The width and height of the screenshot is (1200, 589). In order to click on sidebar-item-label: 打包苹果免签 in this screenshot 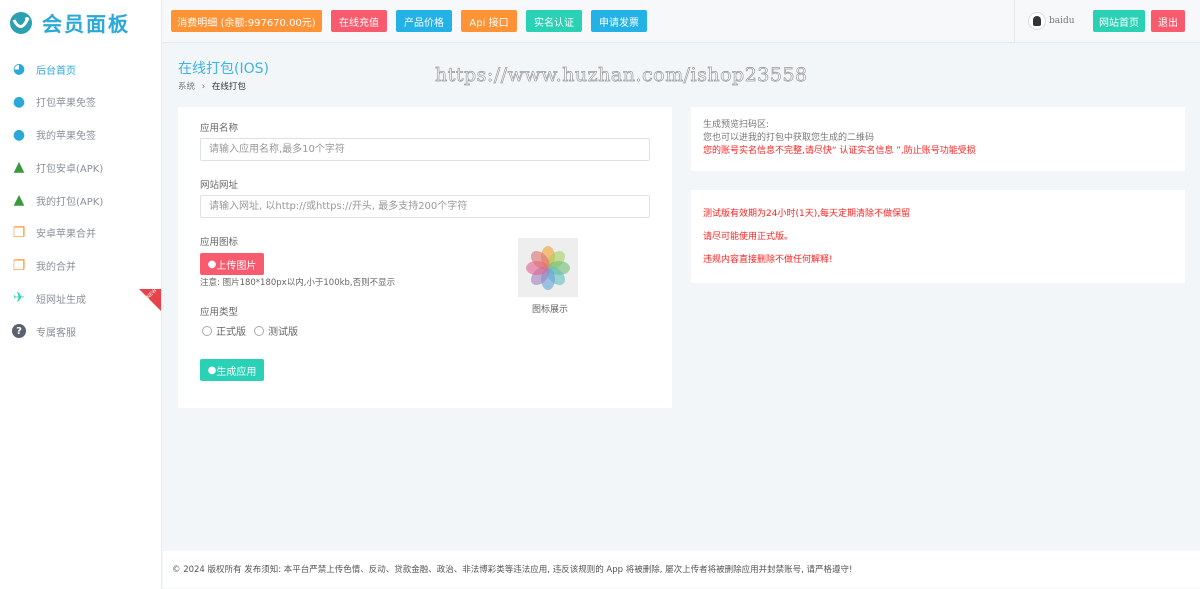, I will do `click(66, 104)`.